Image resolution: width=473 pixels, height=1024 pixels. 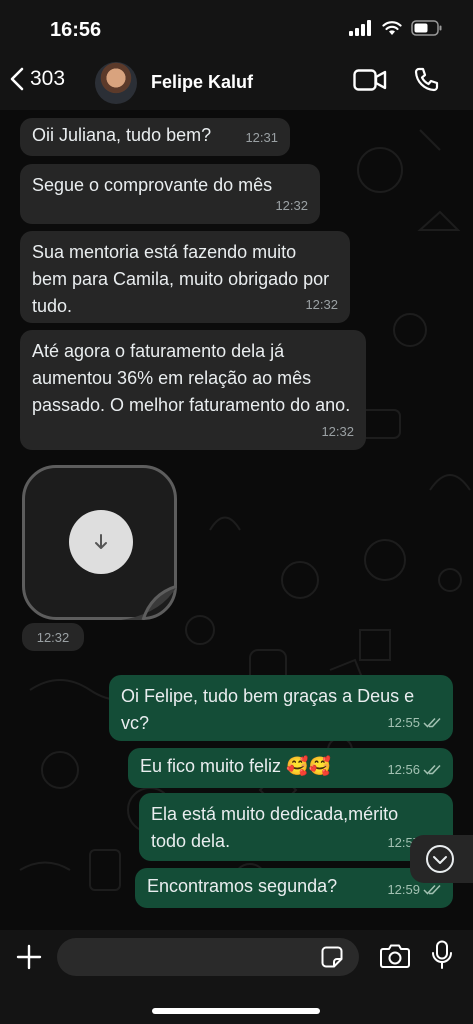 What do you see at coordinates (268, 709) in the screenshot?
I see `message-text: Oi Felipe, tudo bem graças a Deus e vc?` at bounding box center [268, 709].